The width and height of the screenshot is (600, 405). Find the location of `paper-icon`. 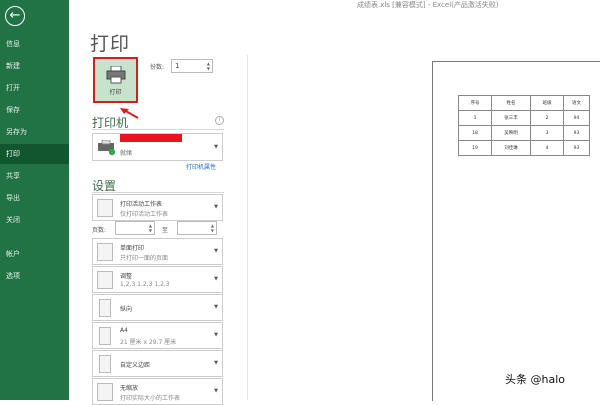

paper-icon is located at coordinates (105, 336).